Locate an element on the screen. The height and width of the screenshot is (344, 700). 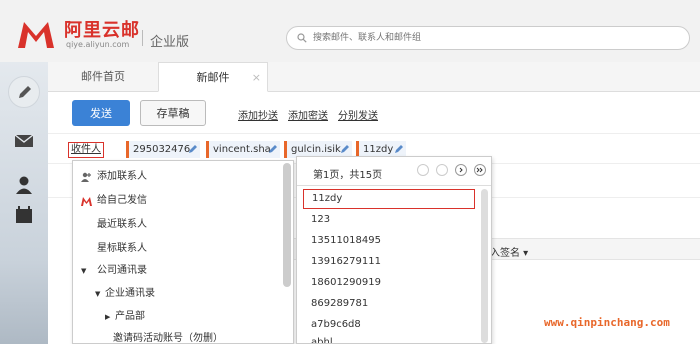
send-button: 发送 is located at coordinates (101, 113).